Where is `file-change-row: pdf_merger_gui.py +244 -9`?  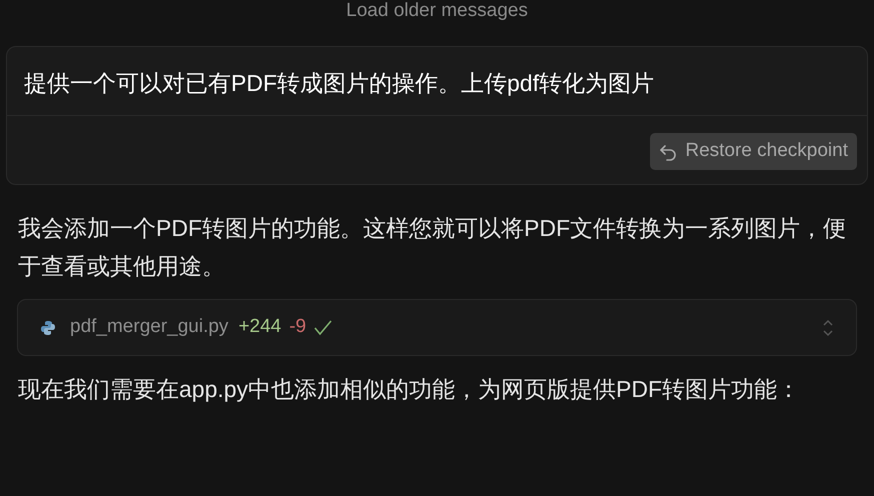
file-change-row: pdf_merger_gui.py +244 -9 is located at coordinates (437, 327).